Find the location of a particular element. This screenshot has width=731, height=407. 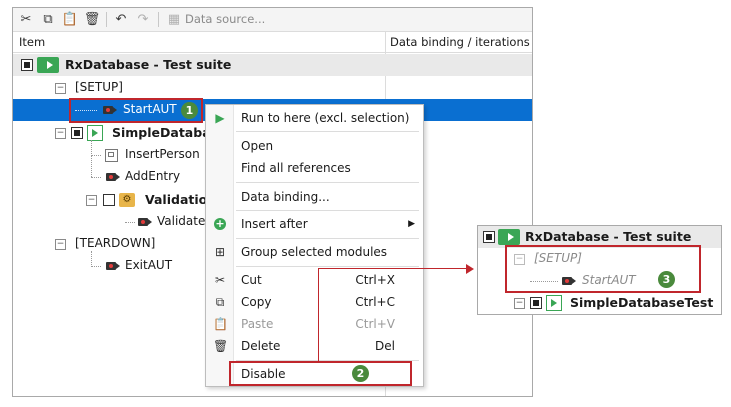

setup-label: [SETUP] is located at coordinates (99, 87).